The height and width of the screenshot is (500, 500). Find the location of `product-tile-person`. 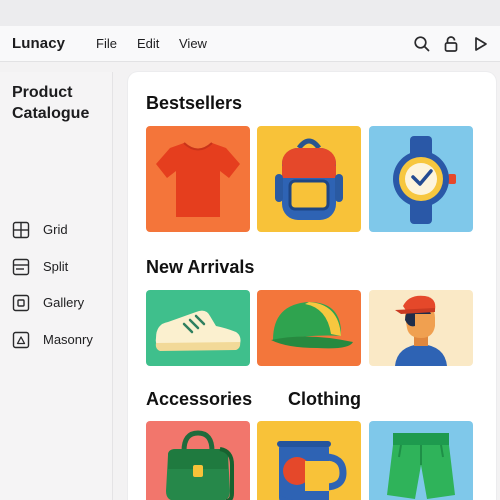

product-tile-person is located at coordinates (421, 328).